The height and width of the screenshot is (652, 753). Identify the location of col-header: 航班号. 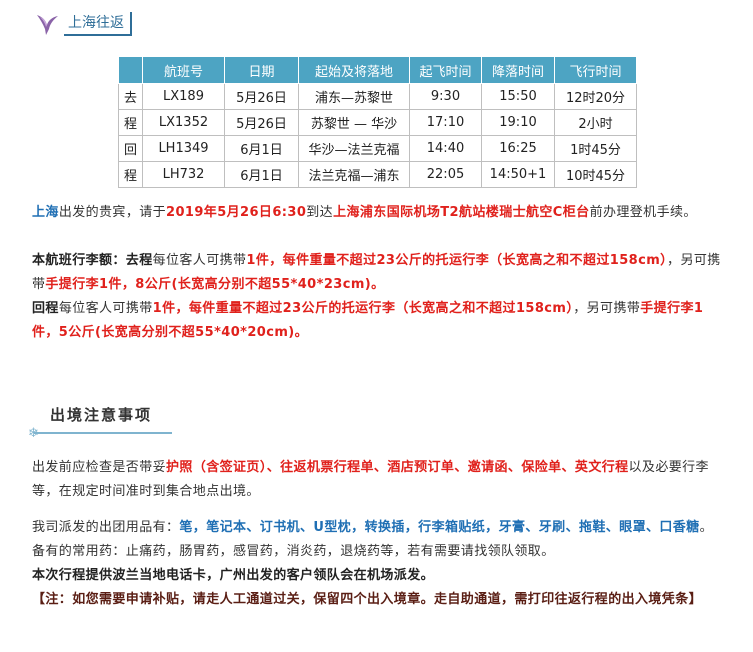
(183, 70).